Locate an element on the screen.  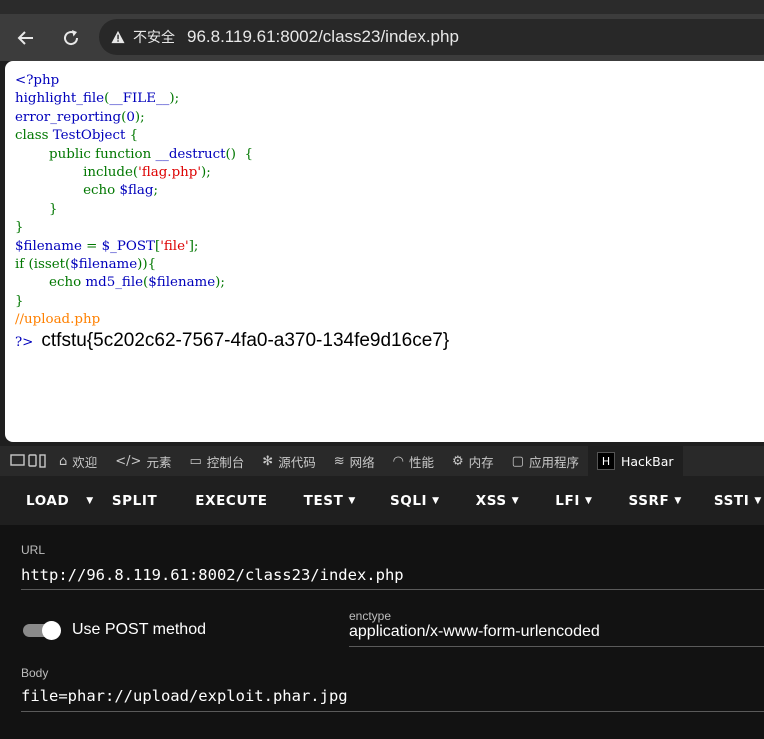
code-token: { is located at coordinates (134, 136).